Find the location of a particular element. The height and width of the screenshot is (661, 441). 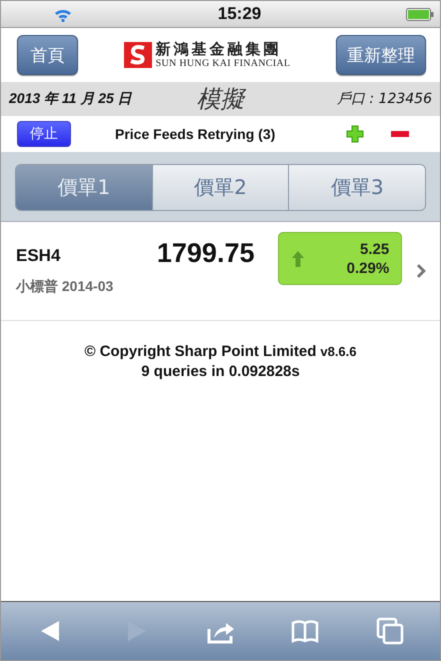

home-button: 首頁 is located at coordinates (47, 55).